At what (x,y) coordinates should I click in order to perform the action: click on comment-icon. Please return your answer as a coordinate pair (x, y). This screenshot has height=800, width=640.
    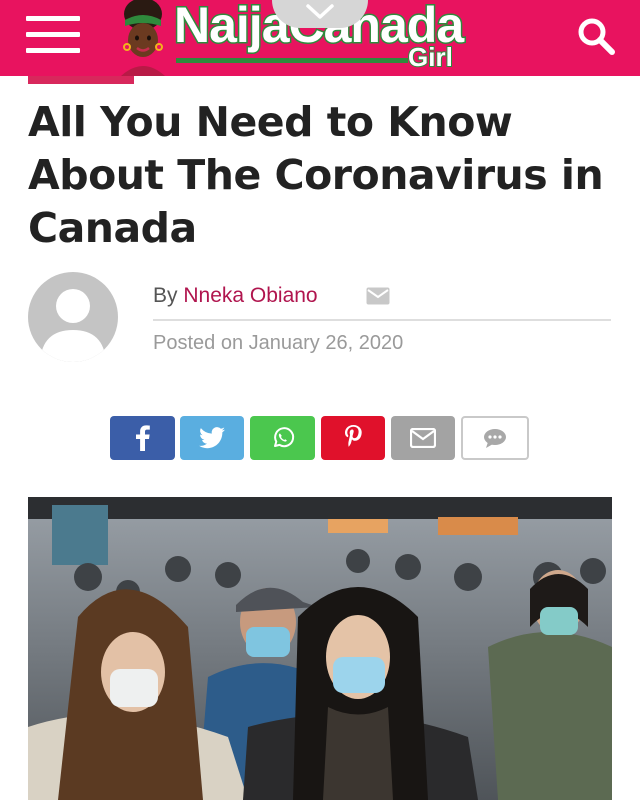
    Looking at the image, I should click on (495, 438).